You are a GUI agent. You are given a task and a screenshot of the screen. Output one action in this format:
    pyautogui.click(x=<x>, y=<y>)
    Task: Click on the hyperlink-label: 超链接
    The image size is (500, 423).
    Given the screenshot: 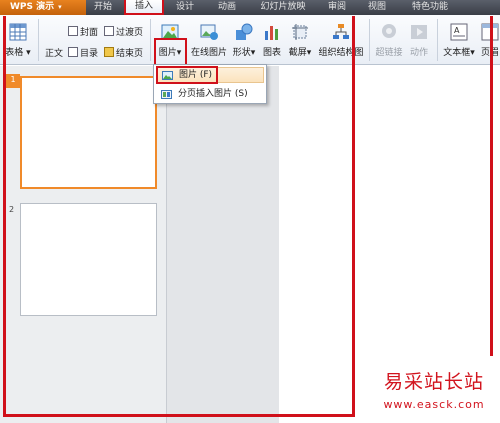 What is the action you would take?
    pyautogui.click(x=389, y=53)
    